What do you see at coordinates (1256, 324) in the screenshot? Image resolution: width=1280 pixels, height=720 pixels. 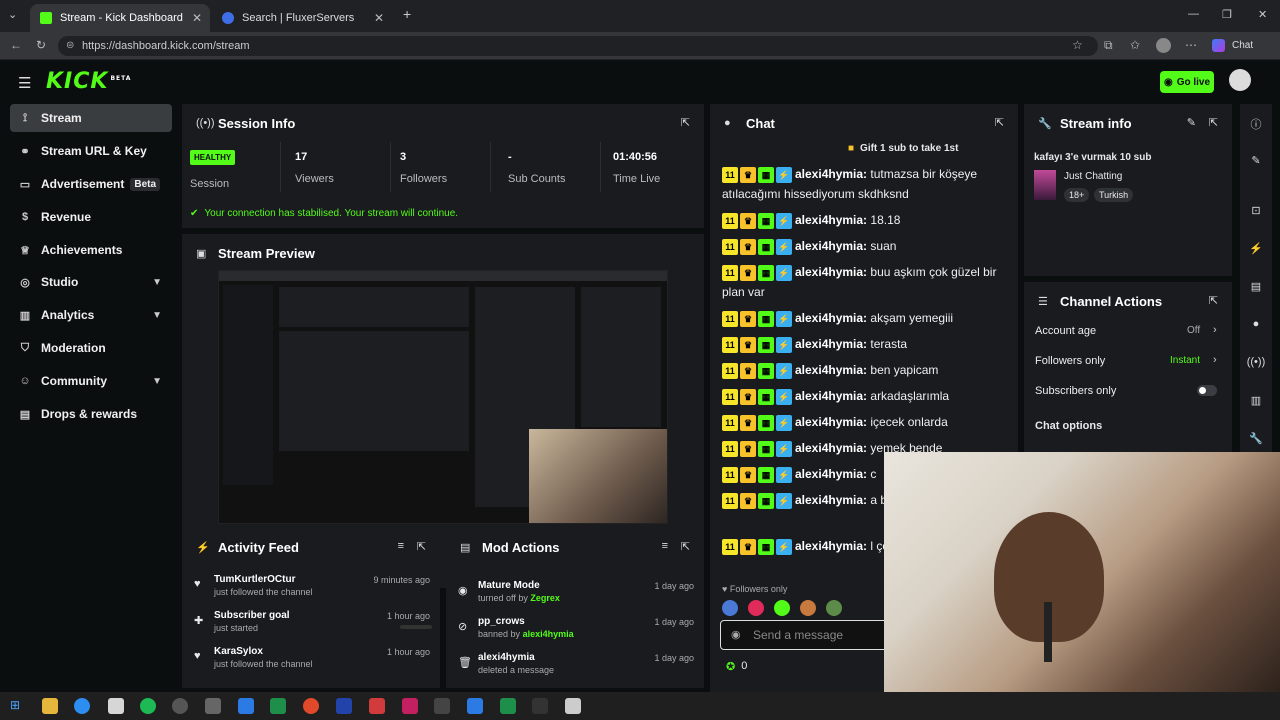 I see `chat-icon: ●` at bounding box center [1256, 324].